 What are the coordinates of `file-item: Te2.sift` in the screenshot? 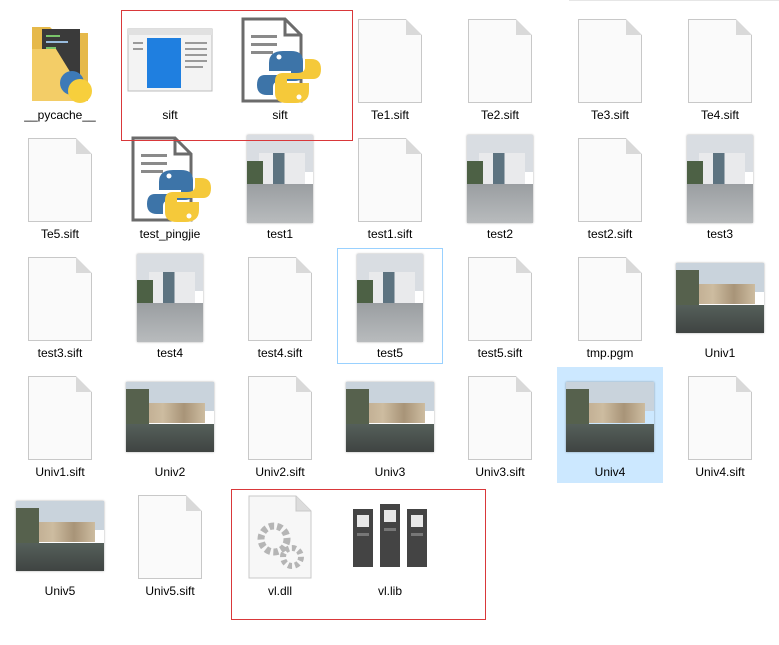 It's located at (500, 68).